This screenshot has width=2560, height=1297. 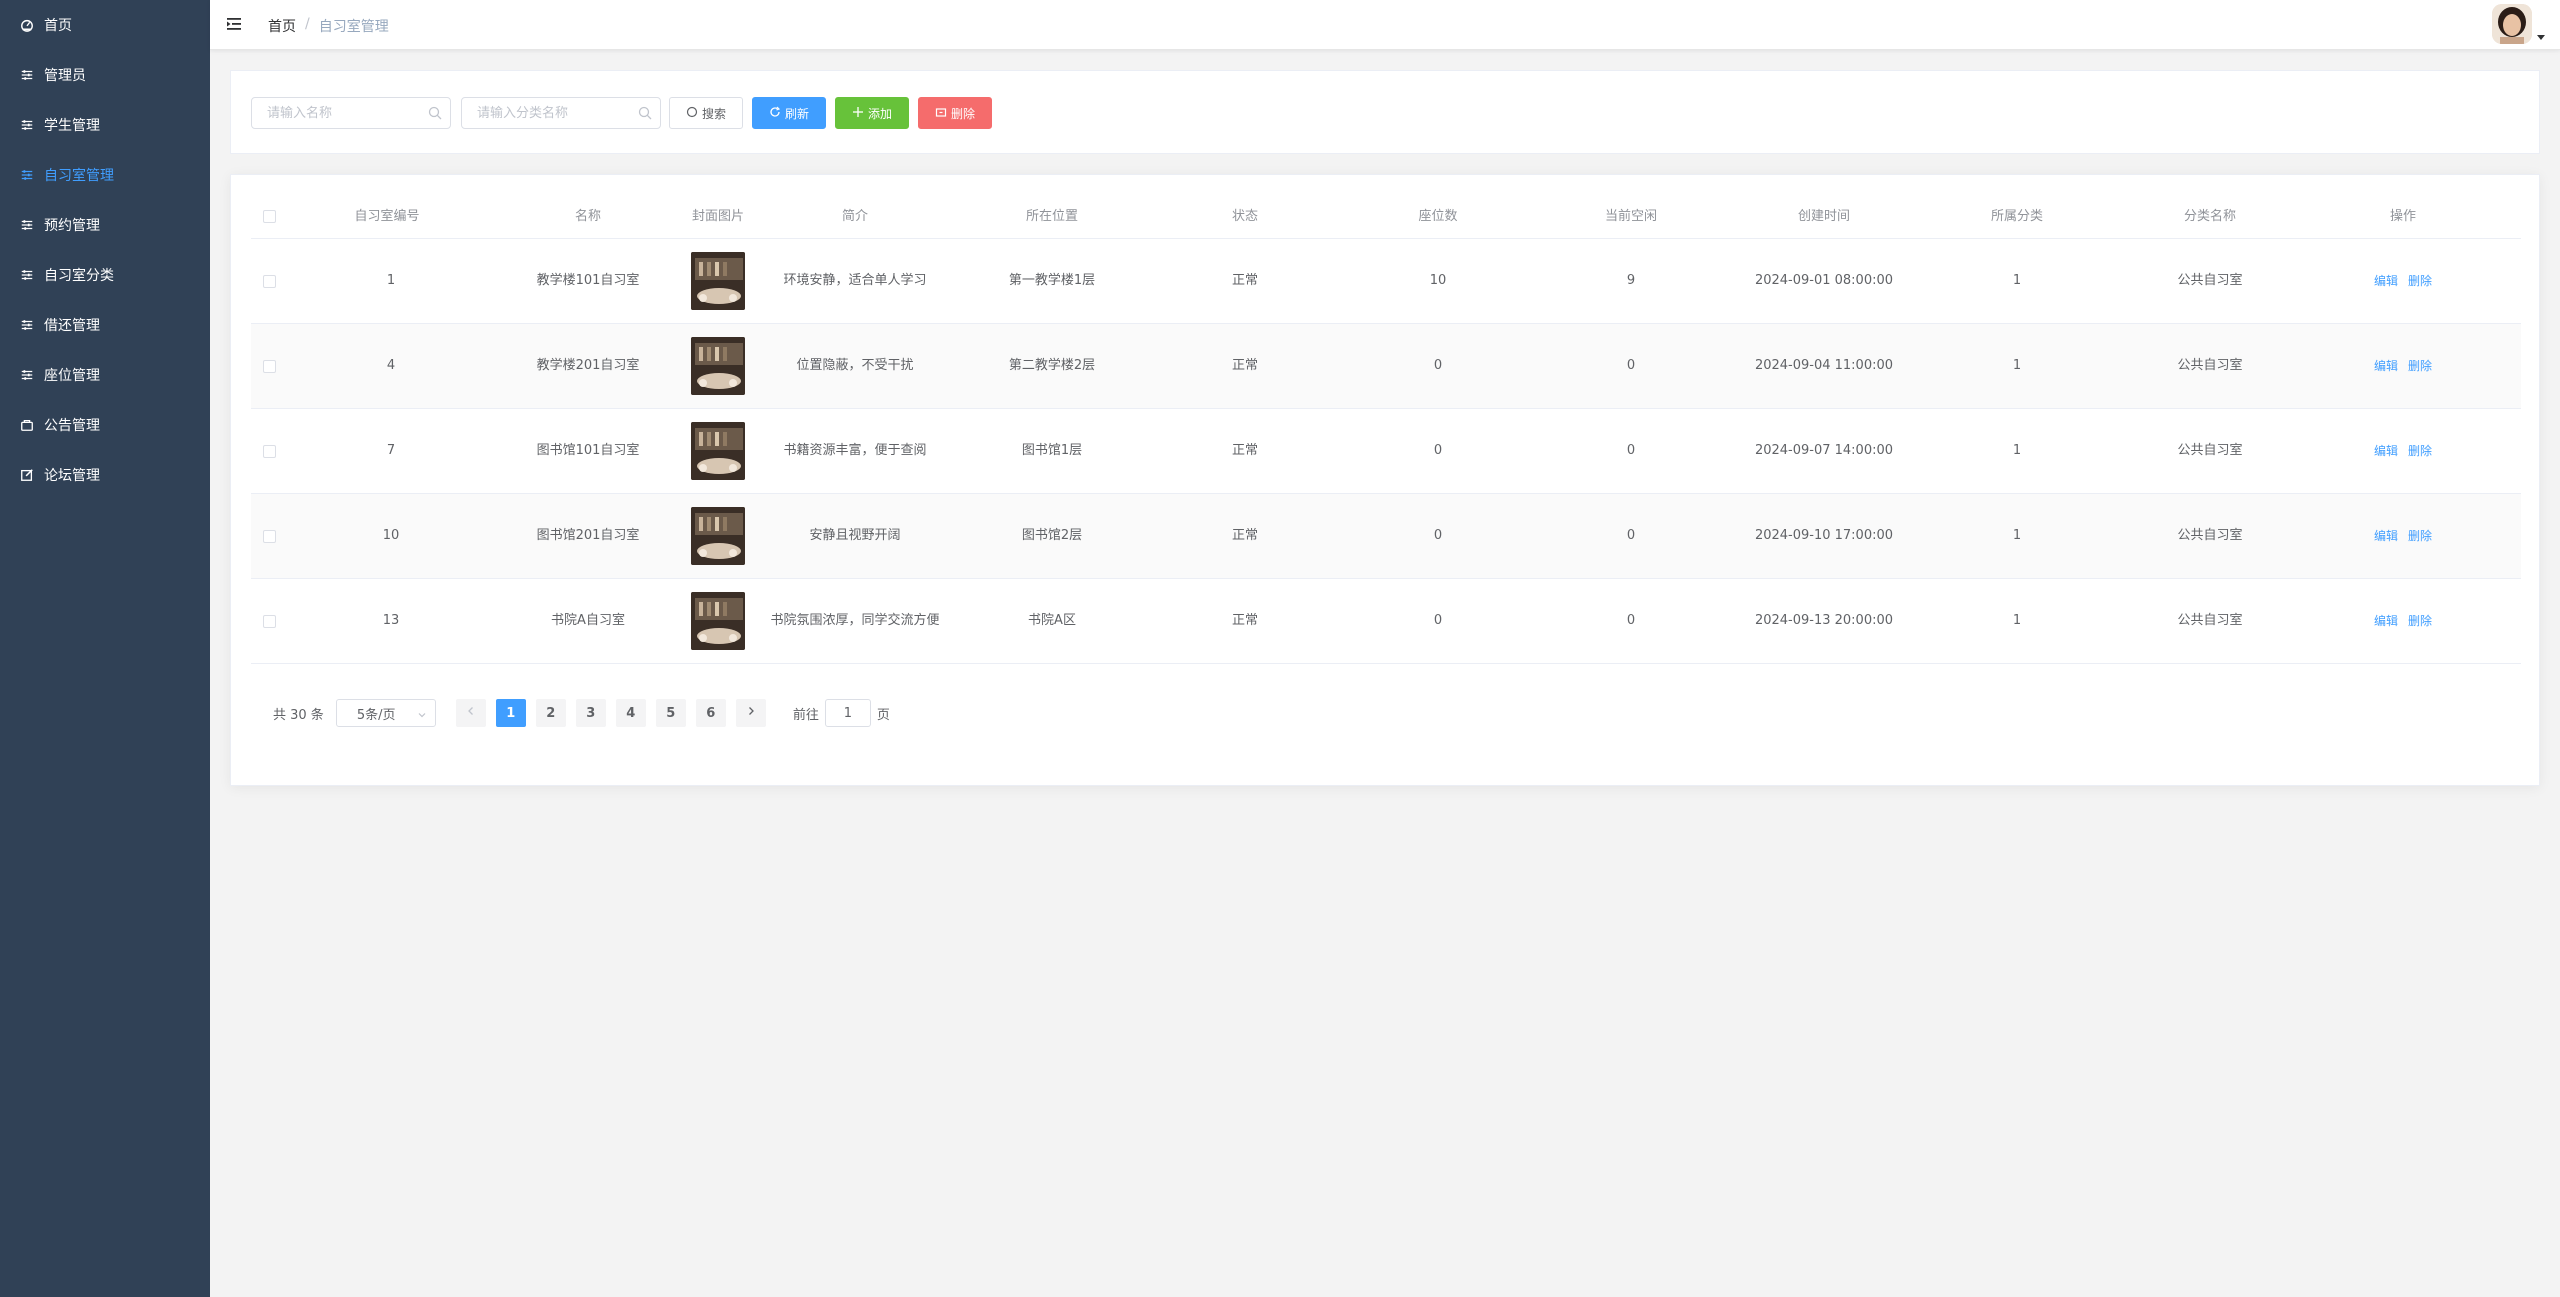 I want to click on page-button-5: 5, so click(x=670, y=713).